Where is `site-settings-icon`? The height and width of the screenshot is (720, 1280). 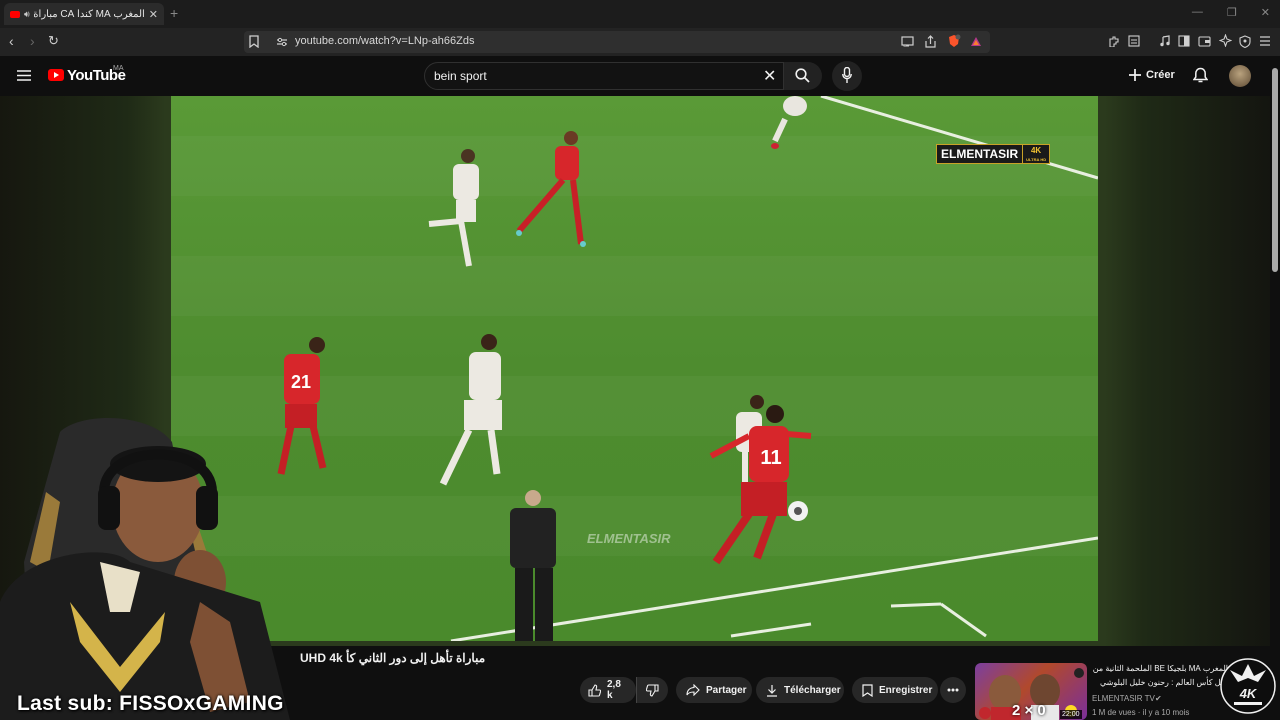
site-settings-icon is located at coordinates (282, 42).